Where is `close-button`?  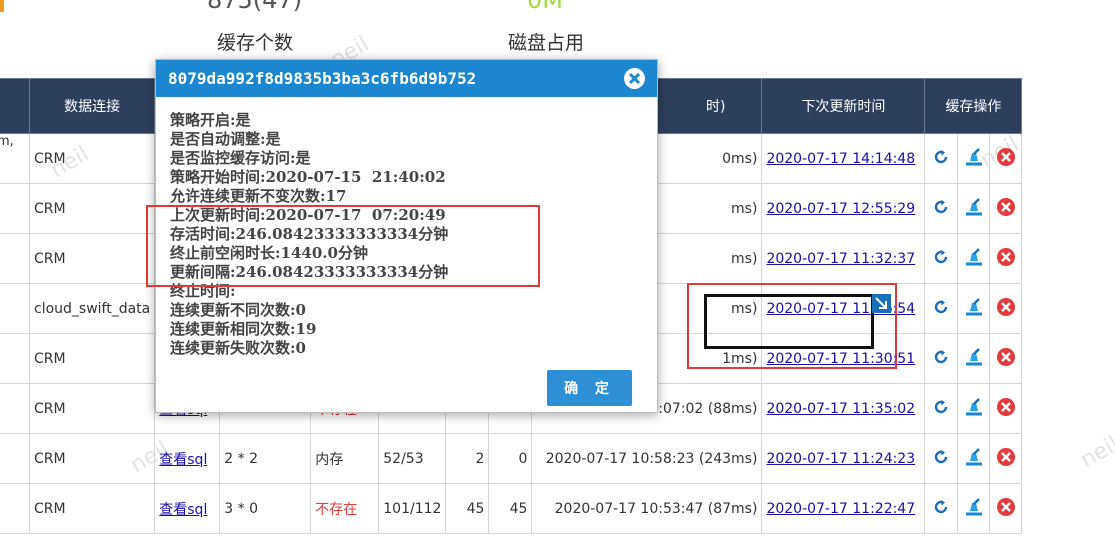 close-button is located at coordinates (634, 78).